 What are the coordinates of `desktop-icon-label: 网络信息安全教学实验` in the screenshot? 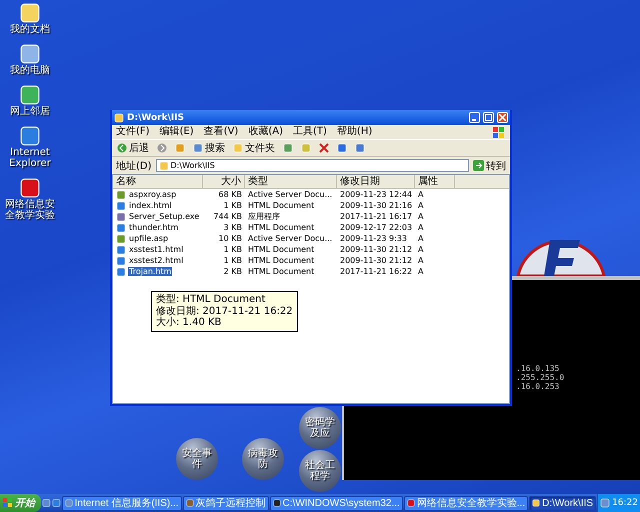 It's located at (30, 210).